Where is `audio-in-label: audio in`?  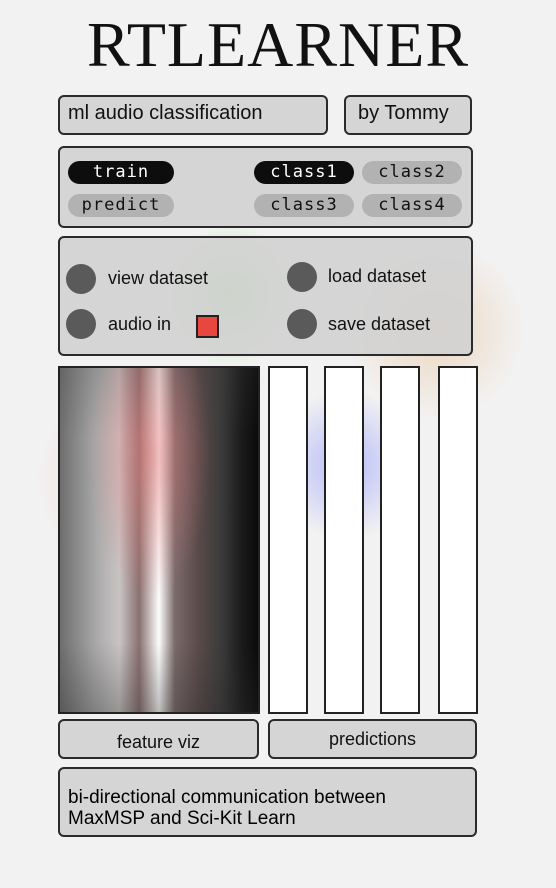 audio-in-label: audio in is located at coordinates (140, 324).